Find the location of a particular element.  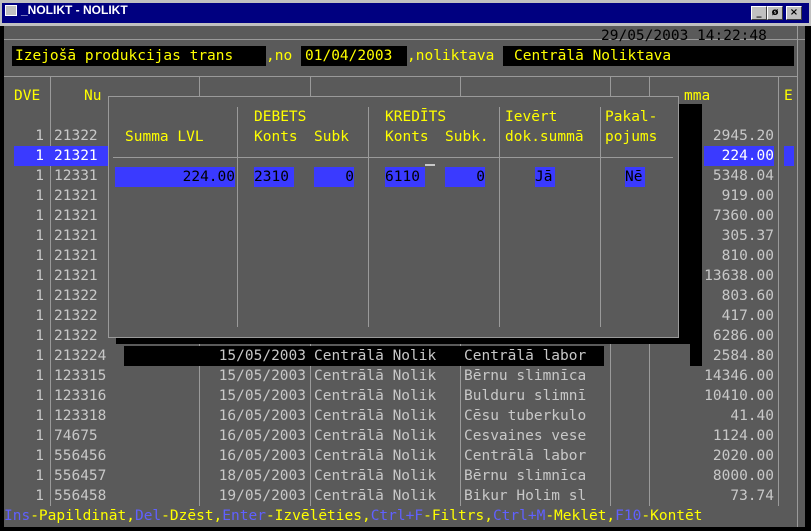

window-titlebar: _NOLIKT - NOLIKT _ ø × is located at coordinates (405, 13).